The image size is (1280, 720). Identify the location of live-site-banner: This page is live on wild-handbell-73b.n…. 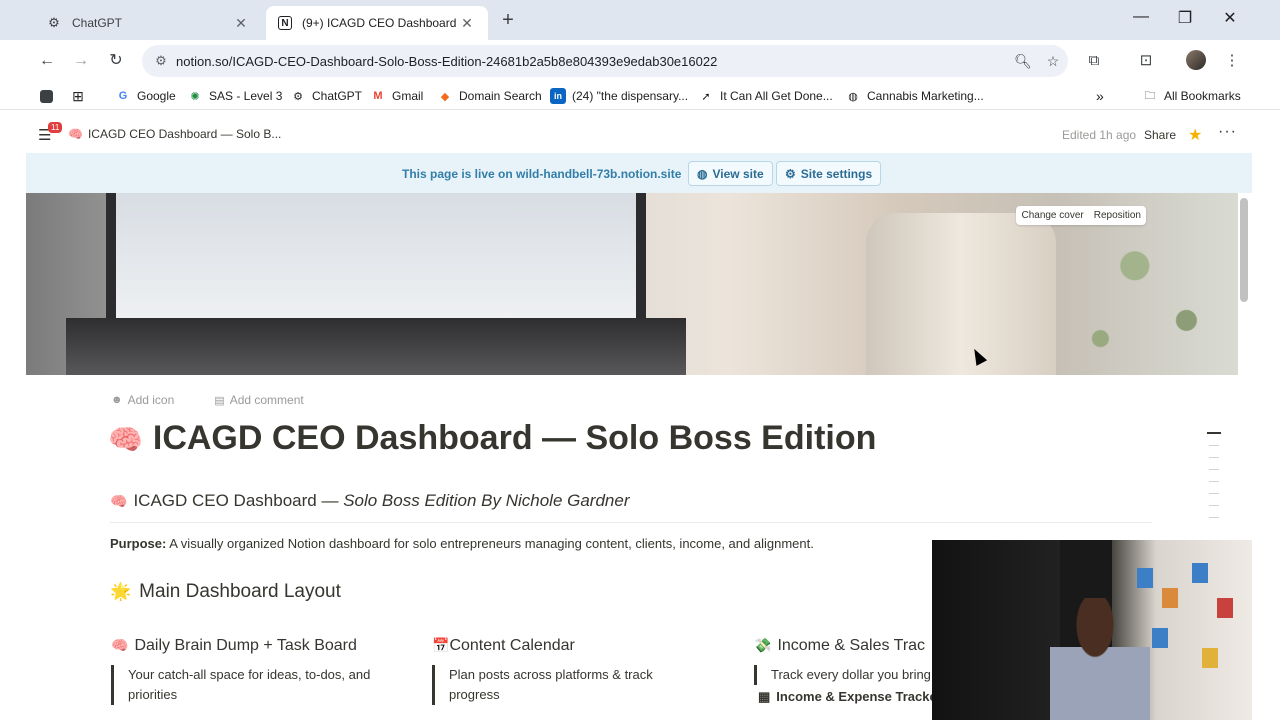
(639, 173).